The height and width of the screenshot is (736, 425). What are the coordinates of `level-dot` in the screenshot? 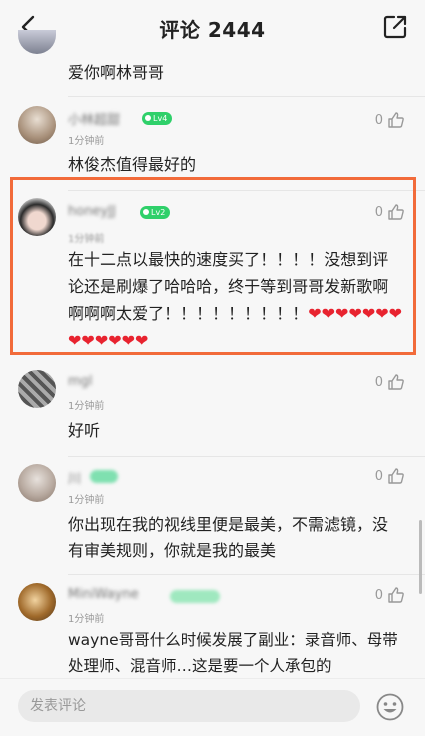 It's located at (148, 118).